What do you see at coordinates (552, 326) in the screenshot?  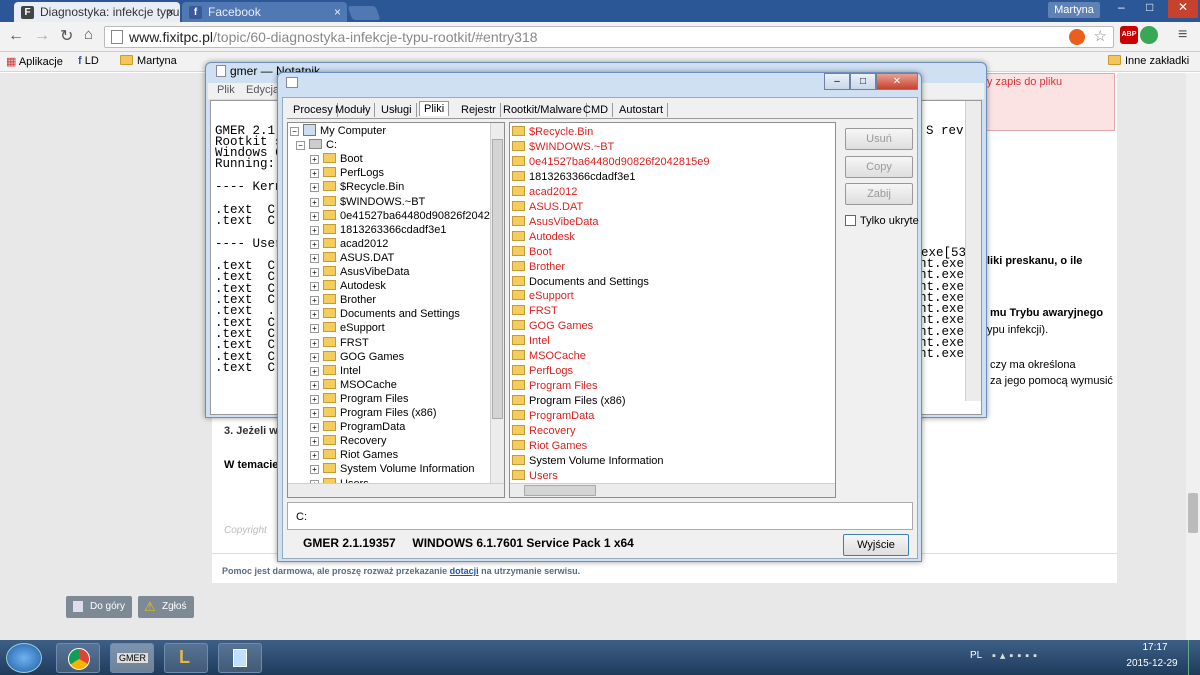 I see `file-list-item: GOG Games` at bounding box center [552, 326].